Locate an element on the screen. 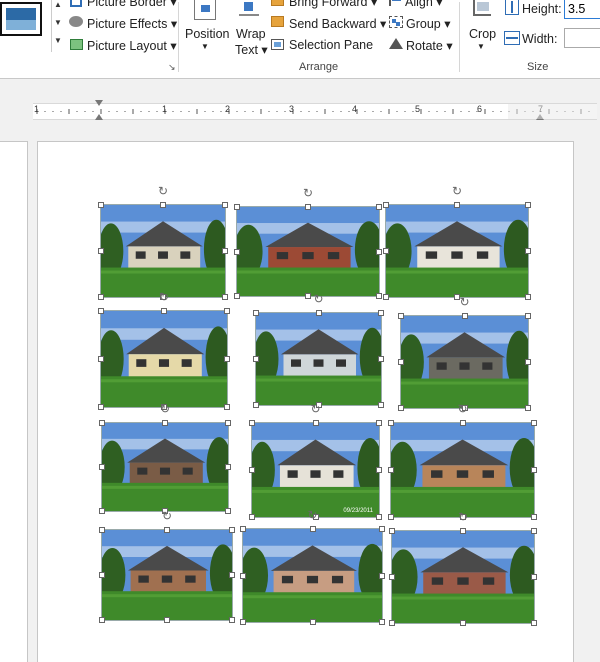 This screenshot has width=600, height=662. position-button: Position is located at coordinates (207, 34).